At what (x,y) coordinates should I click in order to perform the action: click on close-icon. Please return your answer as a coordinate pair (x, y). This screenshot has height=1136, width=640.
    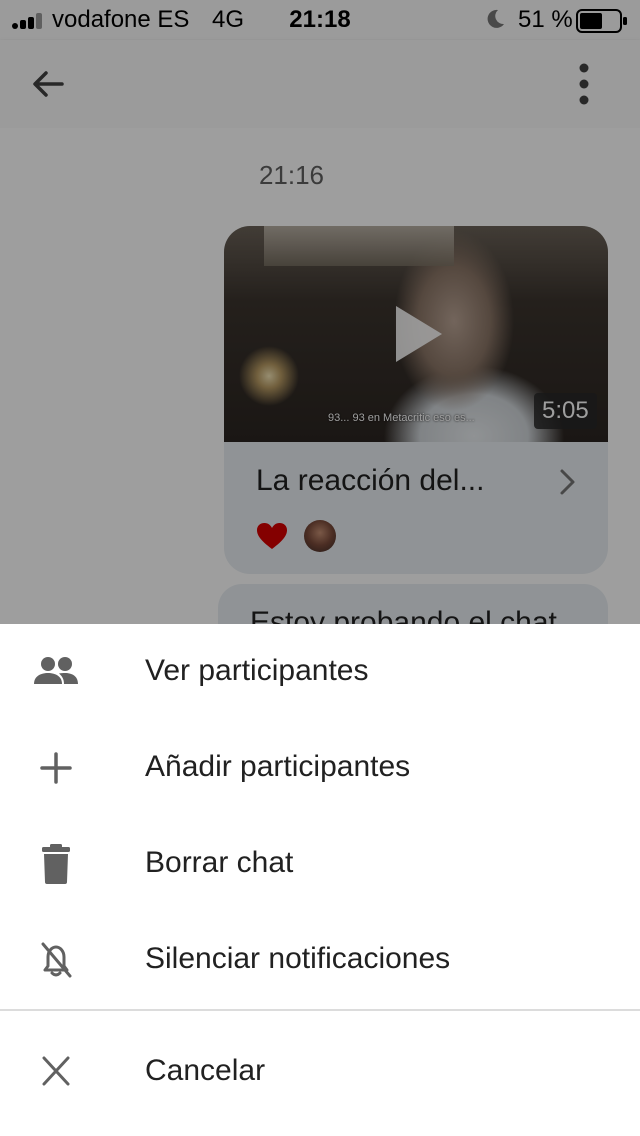
    Looking at the image, I should click on (56, 1071).